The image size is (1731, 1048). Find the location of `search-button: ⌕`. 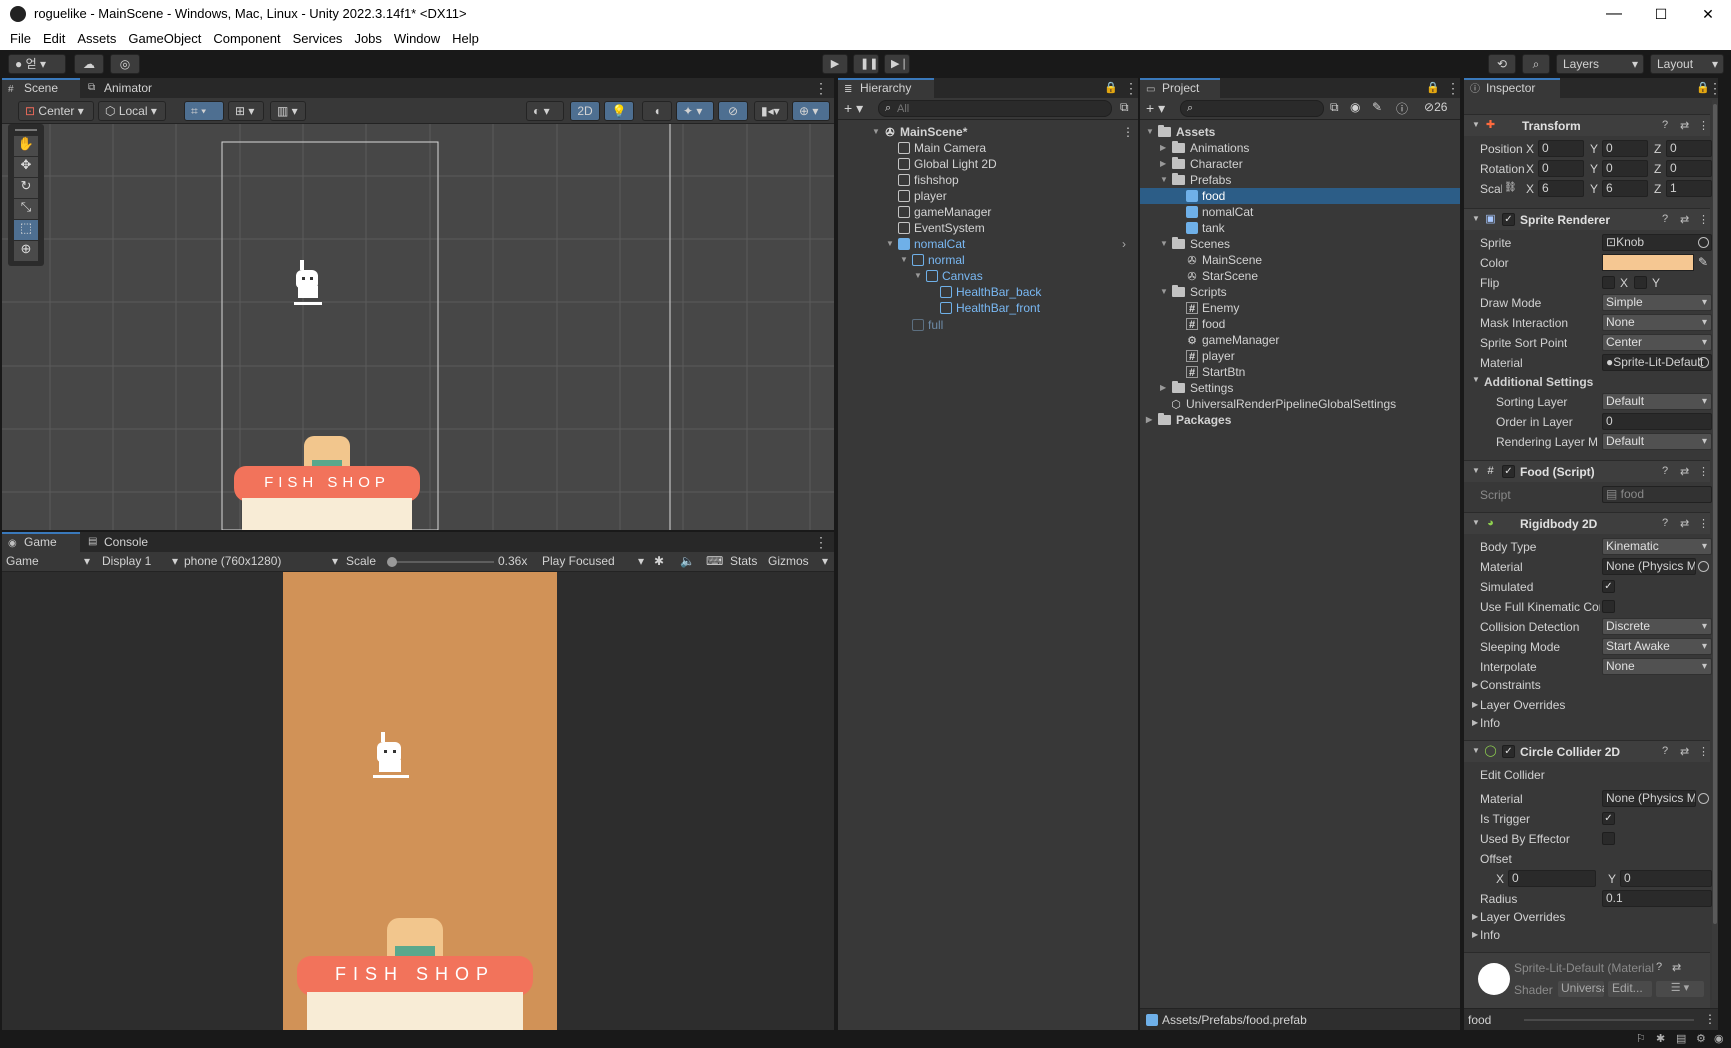

search-button: ⌕ is located at coordinates (1536, 64).